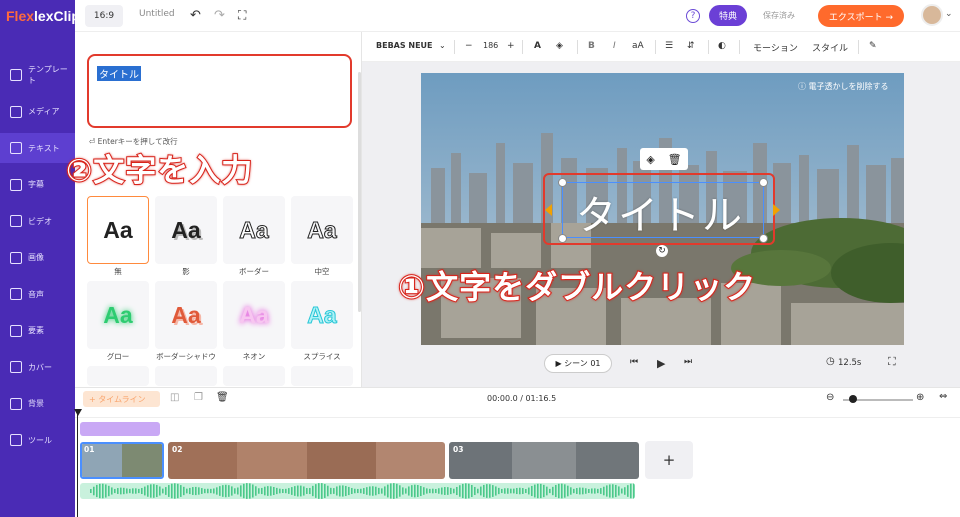 The height and width of the screenshot is (517, 960). I want to click on scene-duration: 12.5s, so click(849, 363).